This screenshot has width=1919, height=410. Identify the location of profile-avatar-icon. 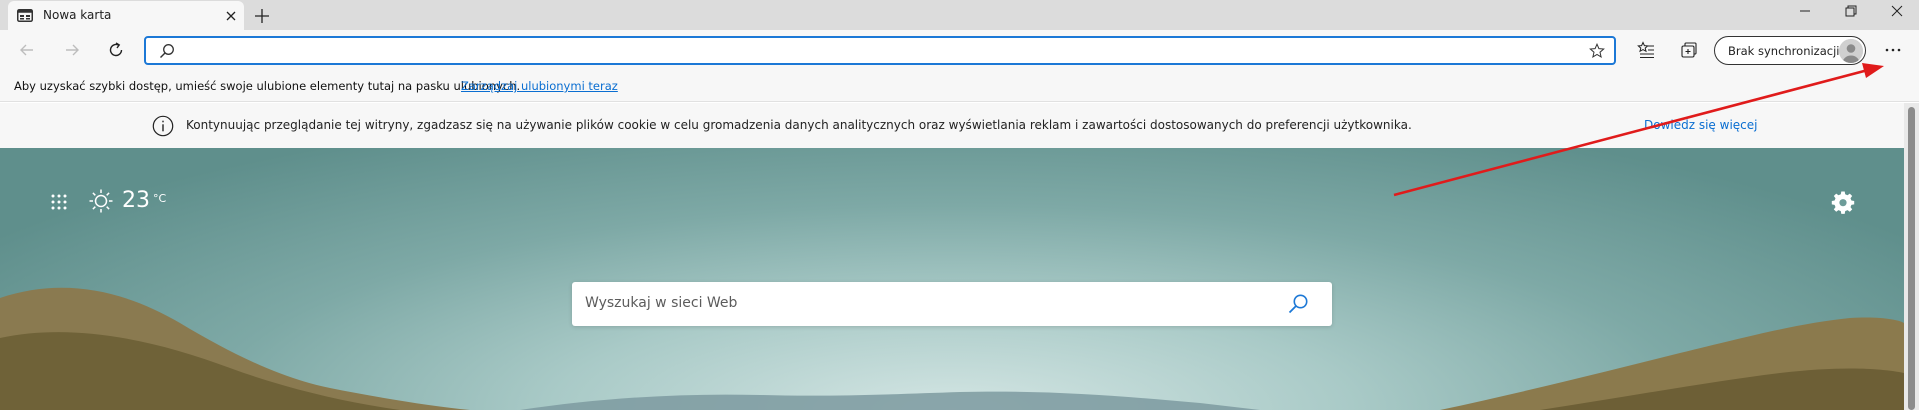
(1851, 51).